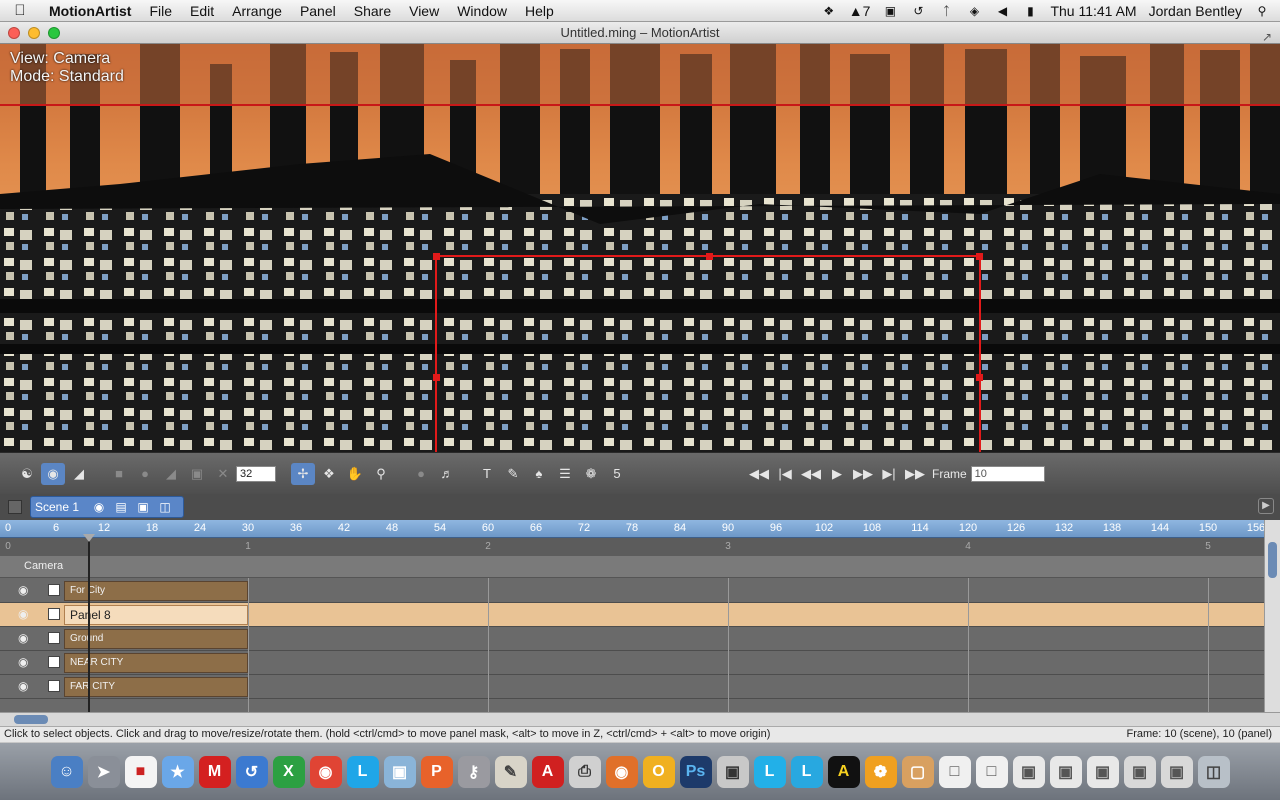 This screenshot has height=800, width=1280. I want to click on spotlight-search-icon: ⚲, so click(1262, 11).